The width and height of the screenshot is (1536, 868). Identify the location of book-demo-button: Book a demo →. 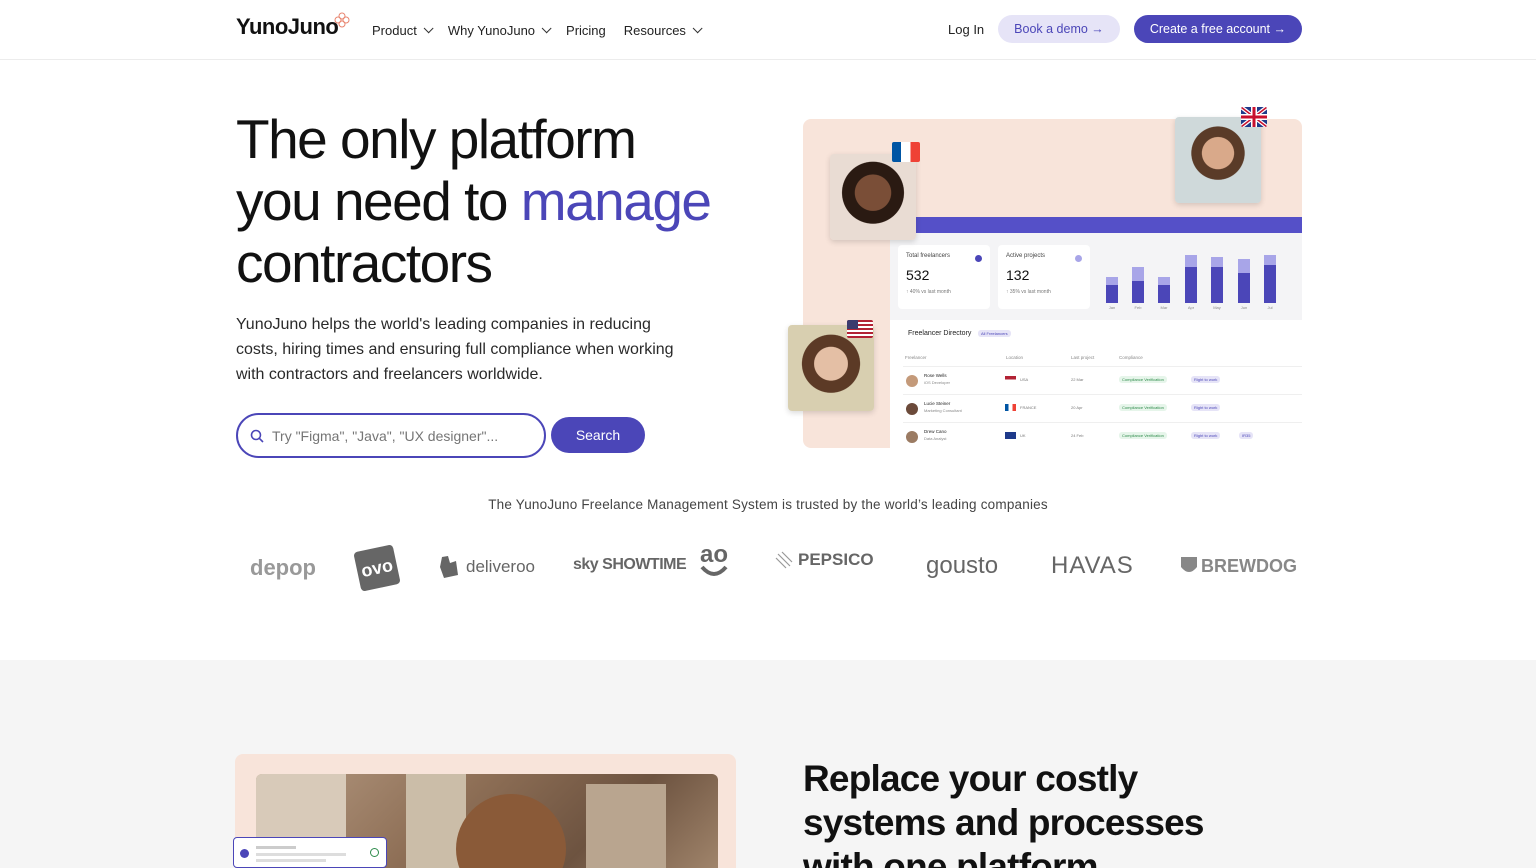
(1059, 29).